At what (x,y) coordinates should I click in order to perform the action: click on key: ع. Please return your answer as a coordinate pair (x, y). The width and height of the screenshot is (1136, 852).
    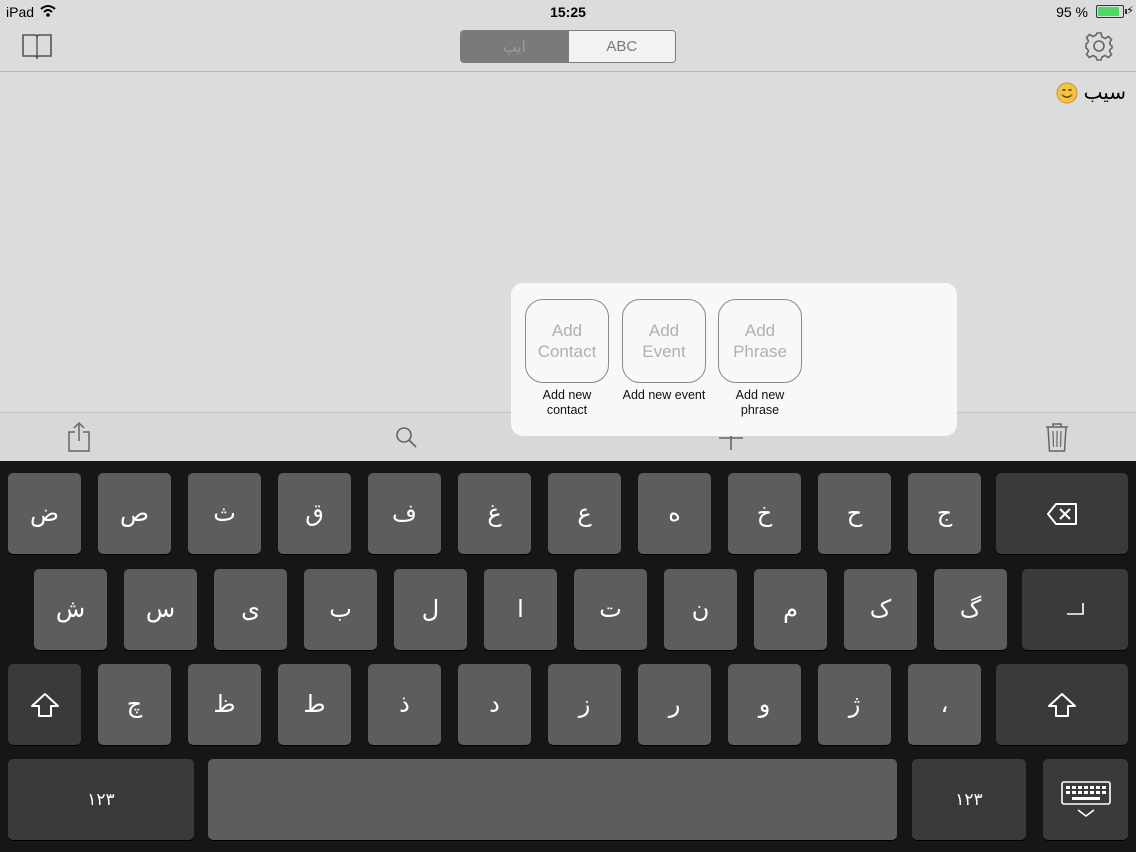
    Looking at the image, I should click on (584, 513).